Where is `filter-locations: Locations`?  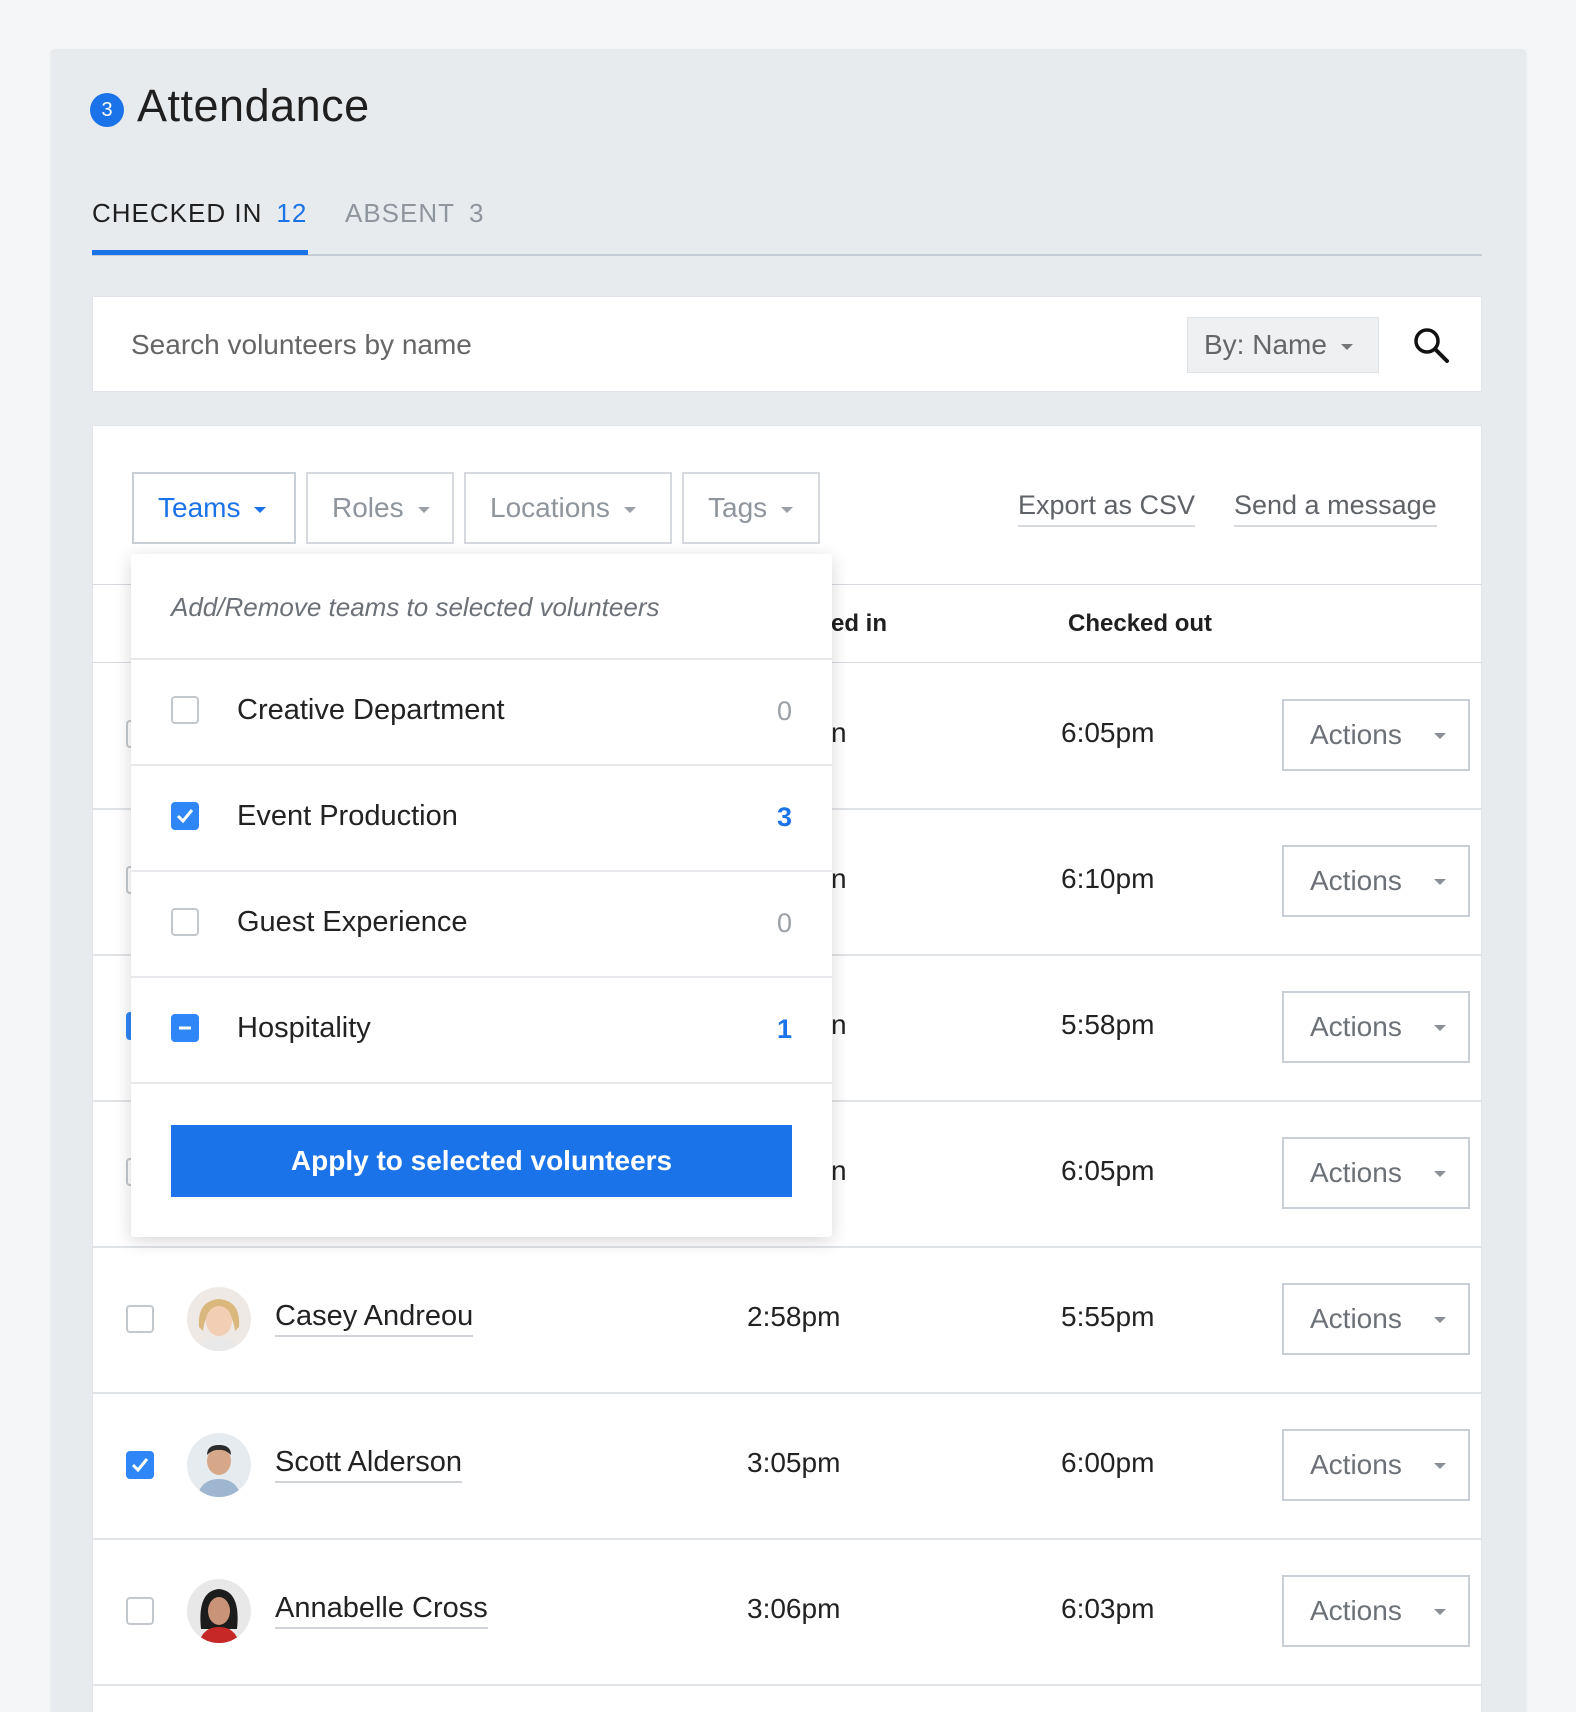 filter-locations: Locations is located at coordinates (568, 508).